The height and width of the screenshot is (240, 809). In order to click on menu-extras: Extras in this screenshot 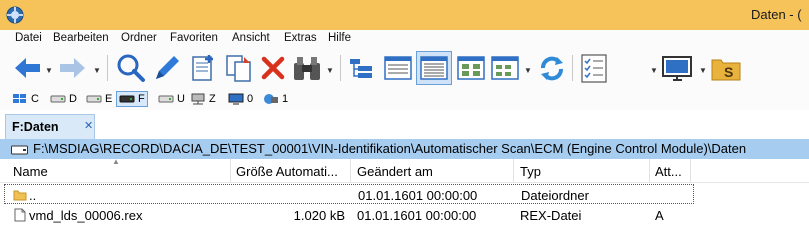, I will do `click(300, 38)`.